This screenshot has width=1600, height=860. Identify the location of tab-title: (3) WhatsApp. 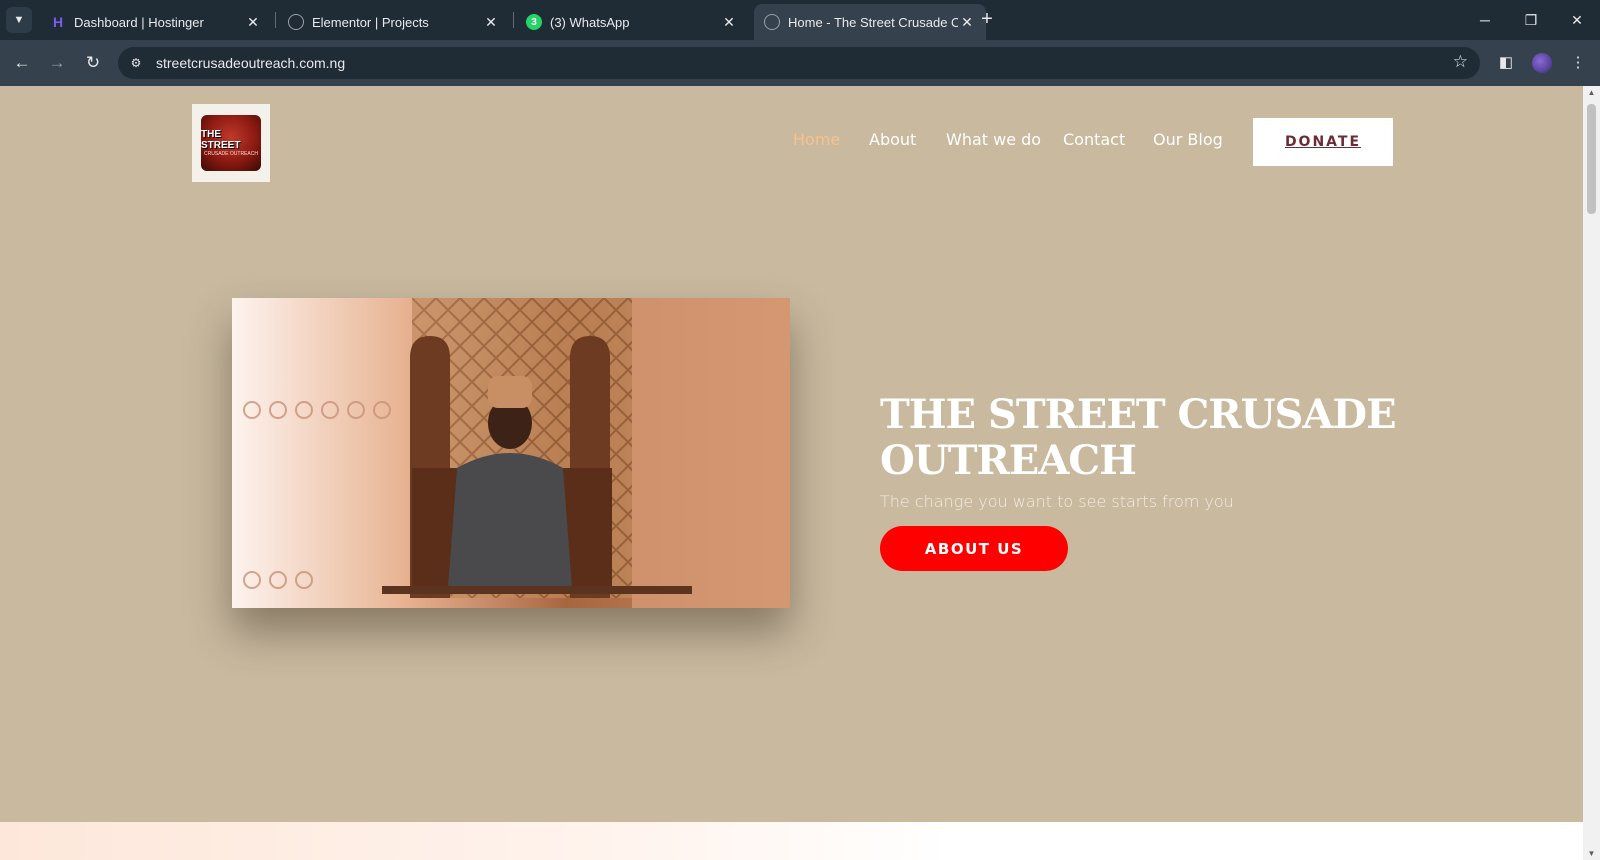
(590, 22).